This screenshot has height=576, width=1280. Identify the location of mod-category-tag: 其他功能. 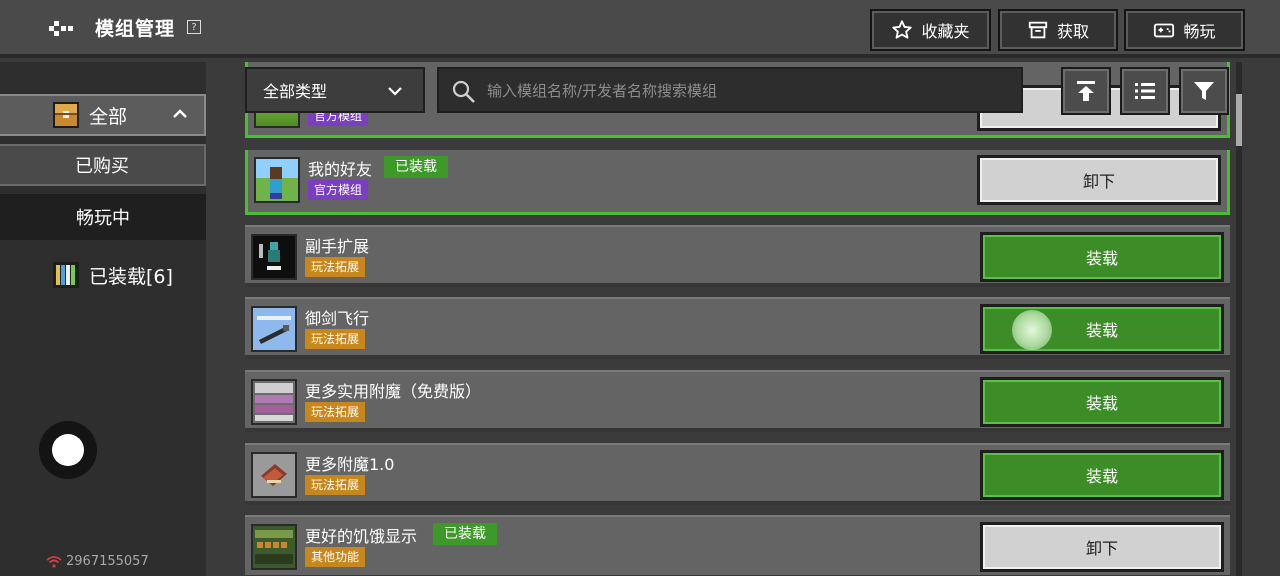
(335, 557).